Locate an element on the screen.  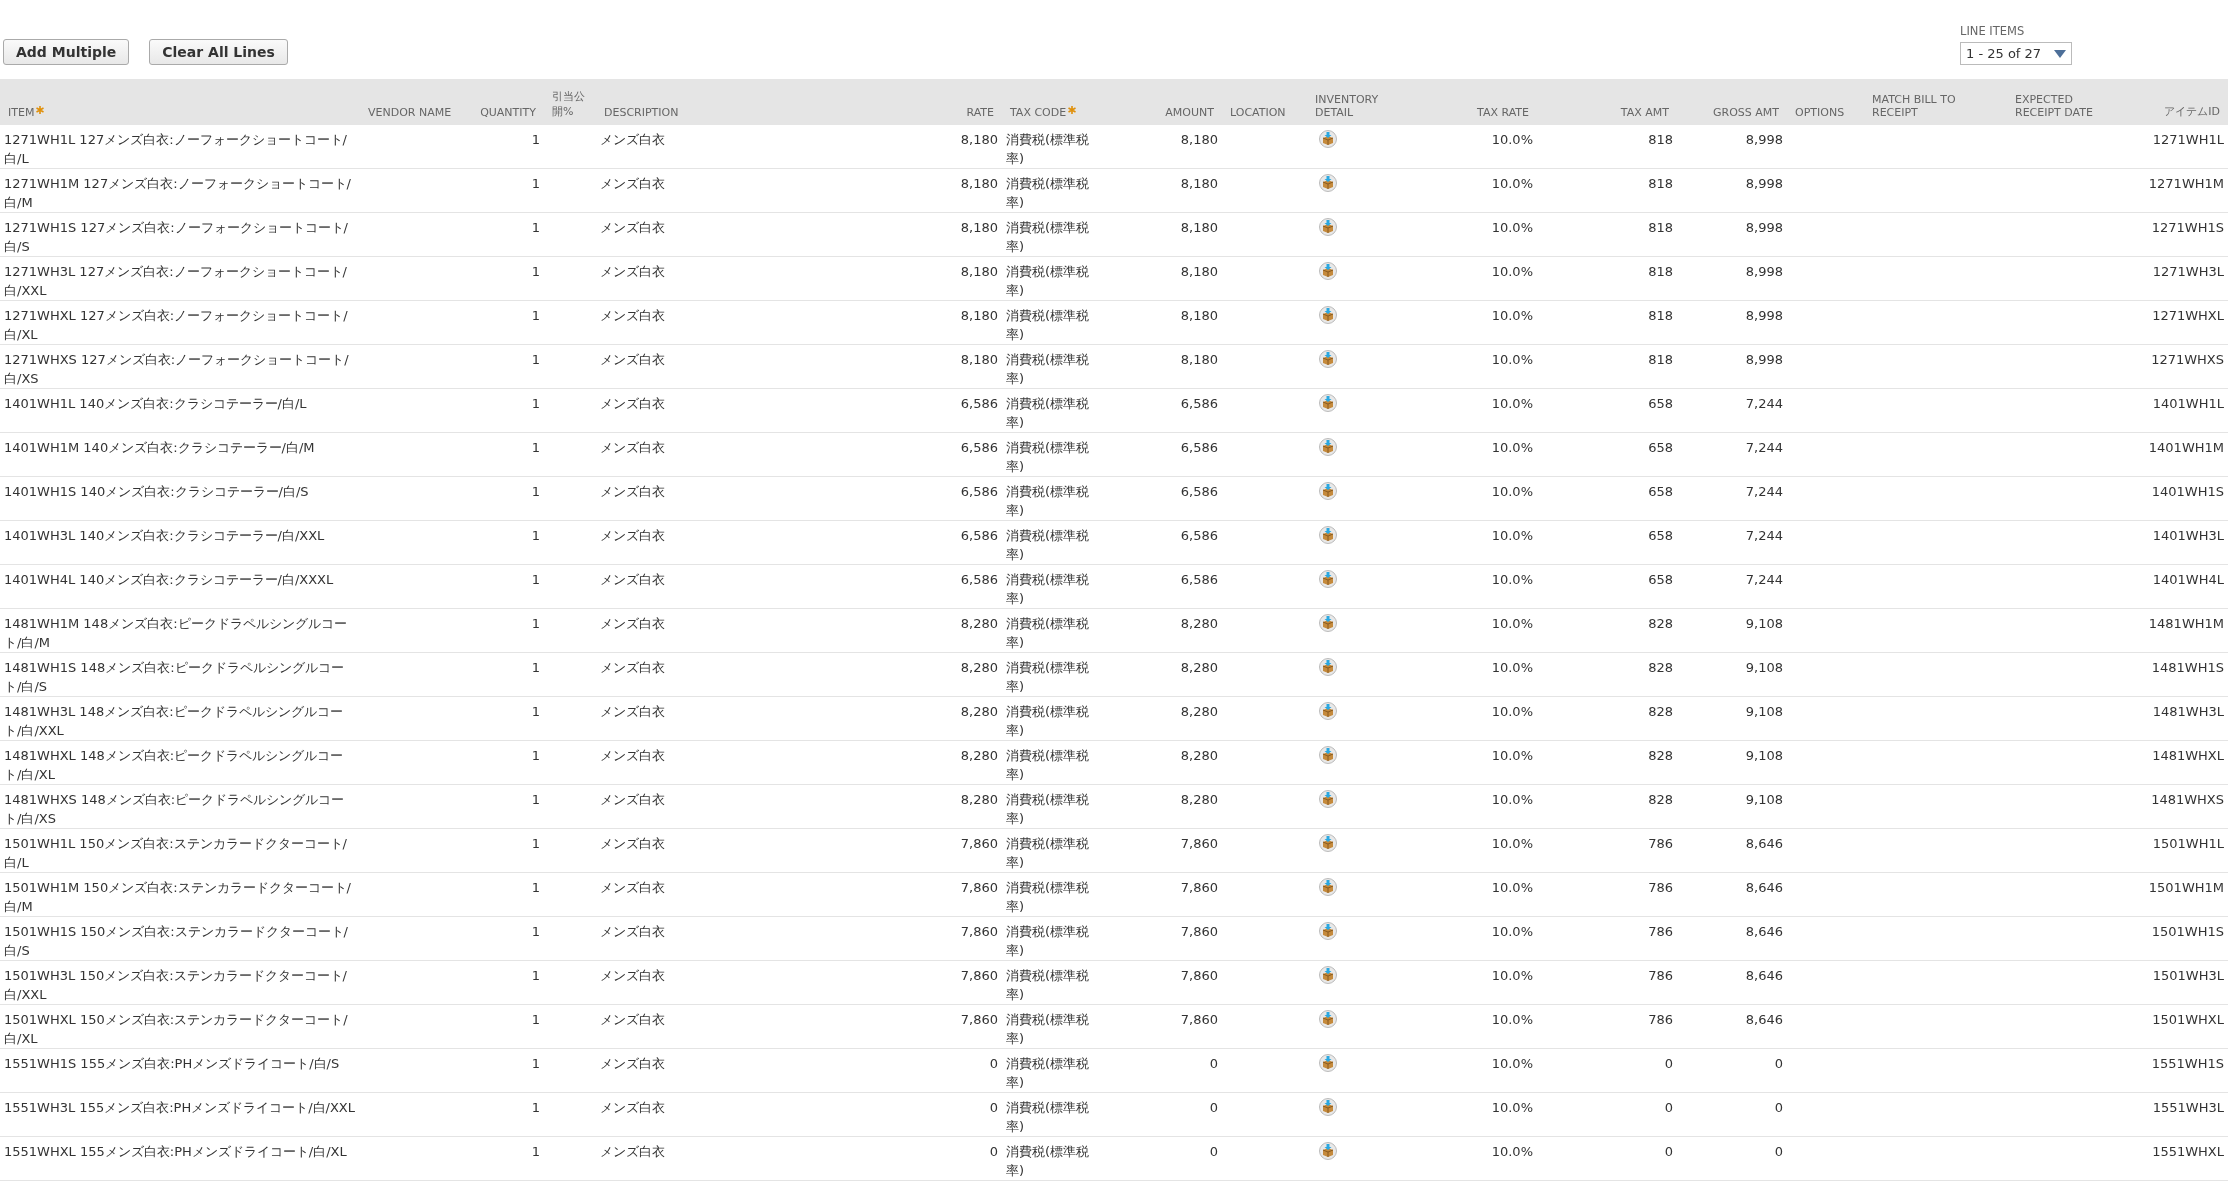
column-header: TAX CODE is located at coordinates (1038, 112).